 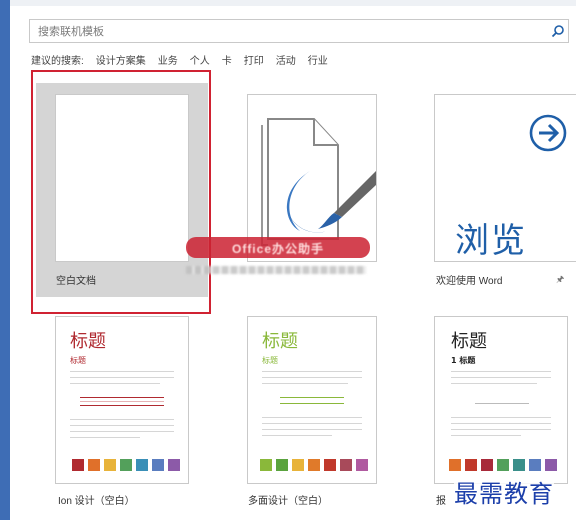 What do you see at coordinates (469, 281) in the screenshot?
I see `template-name: 欢迎使用 Word` at bounding box center [469, 281].